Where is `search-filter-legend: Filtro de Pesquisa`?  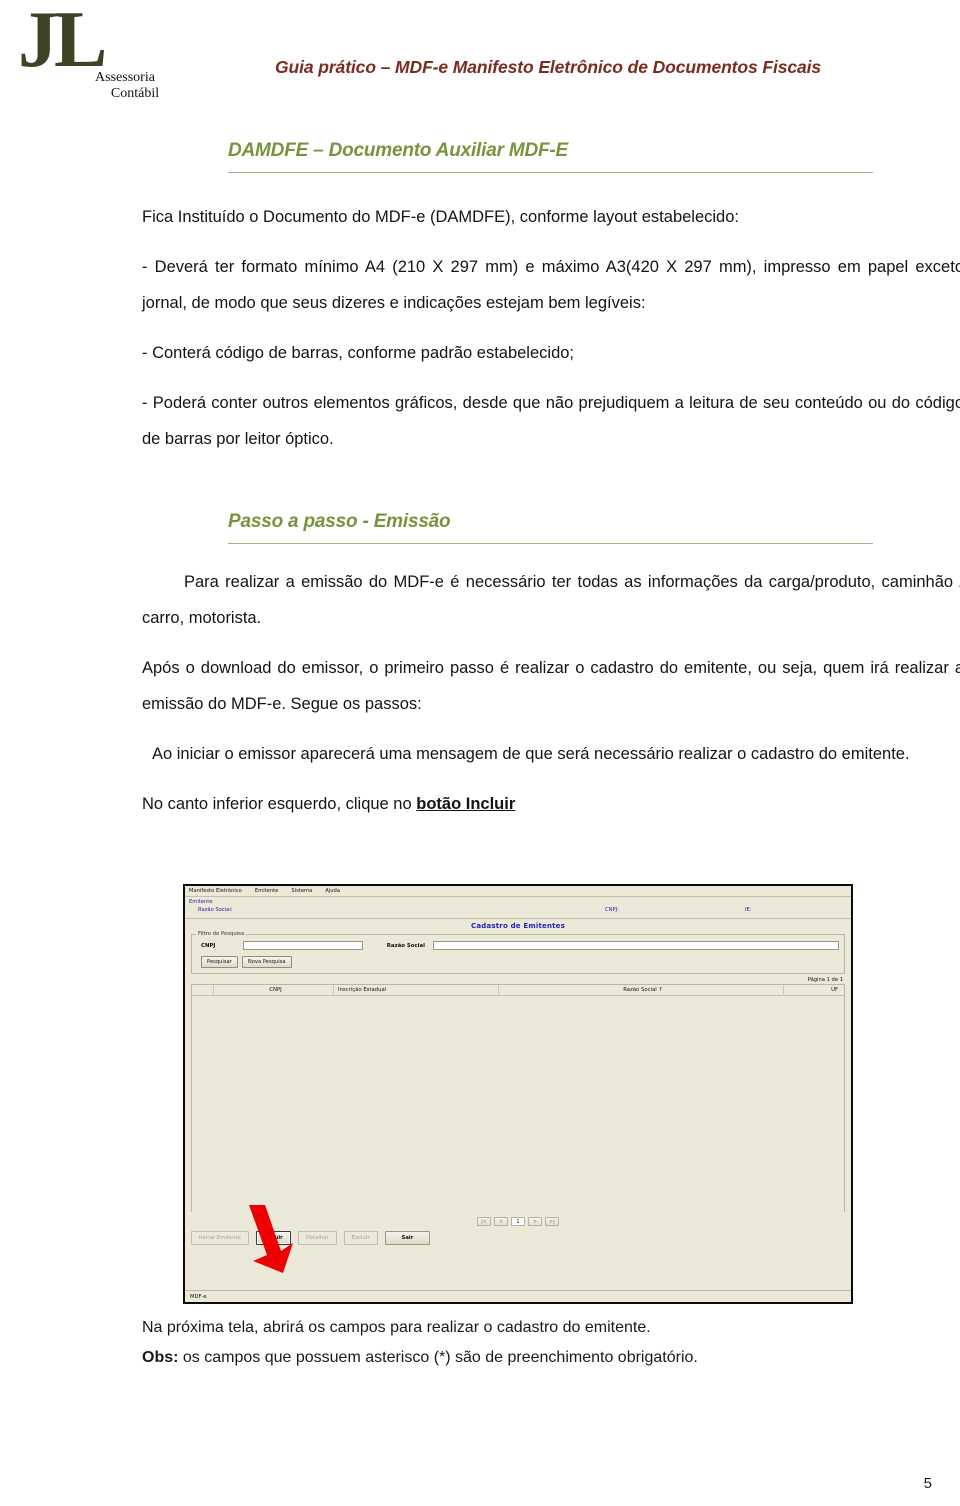 search-filter-legend: Filtro de Pesquisa is located at coordinates (221, 934).